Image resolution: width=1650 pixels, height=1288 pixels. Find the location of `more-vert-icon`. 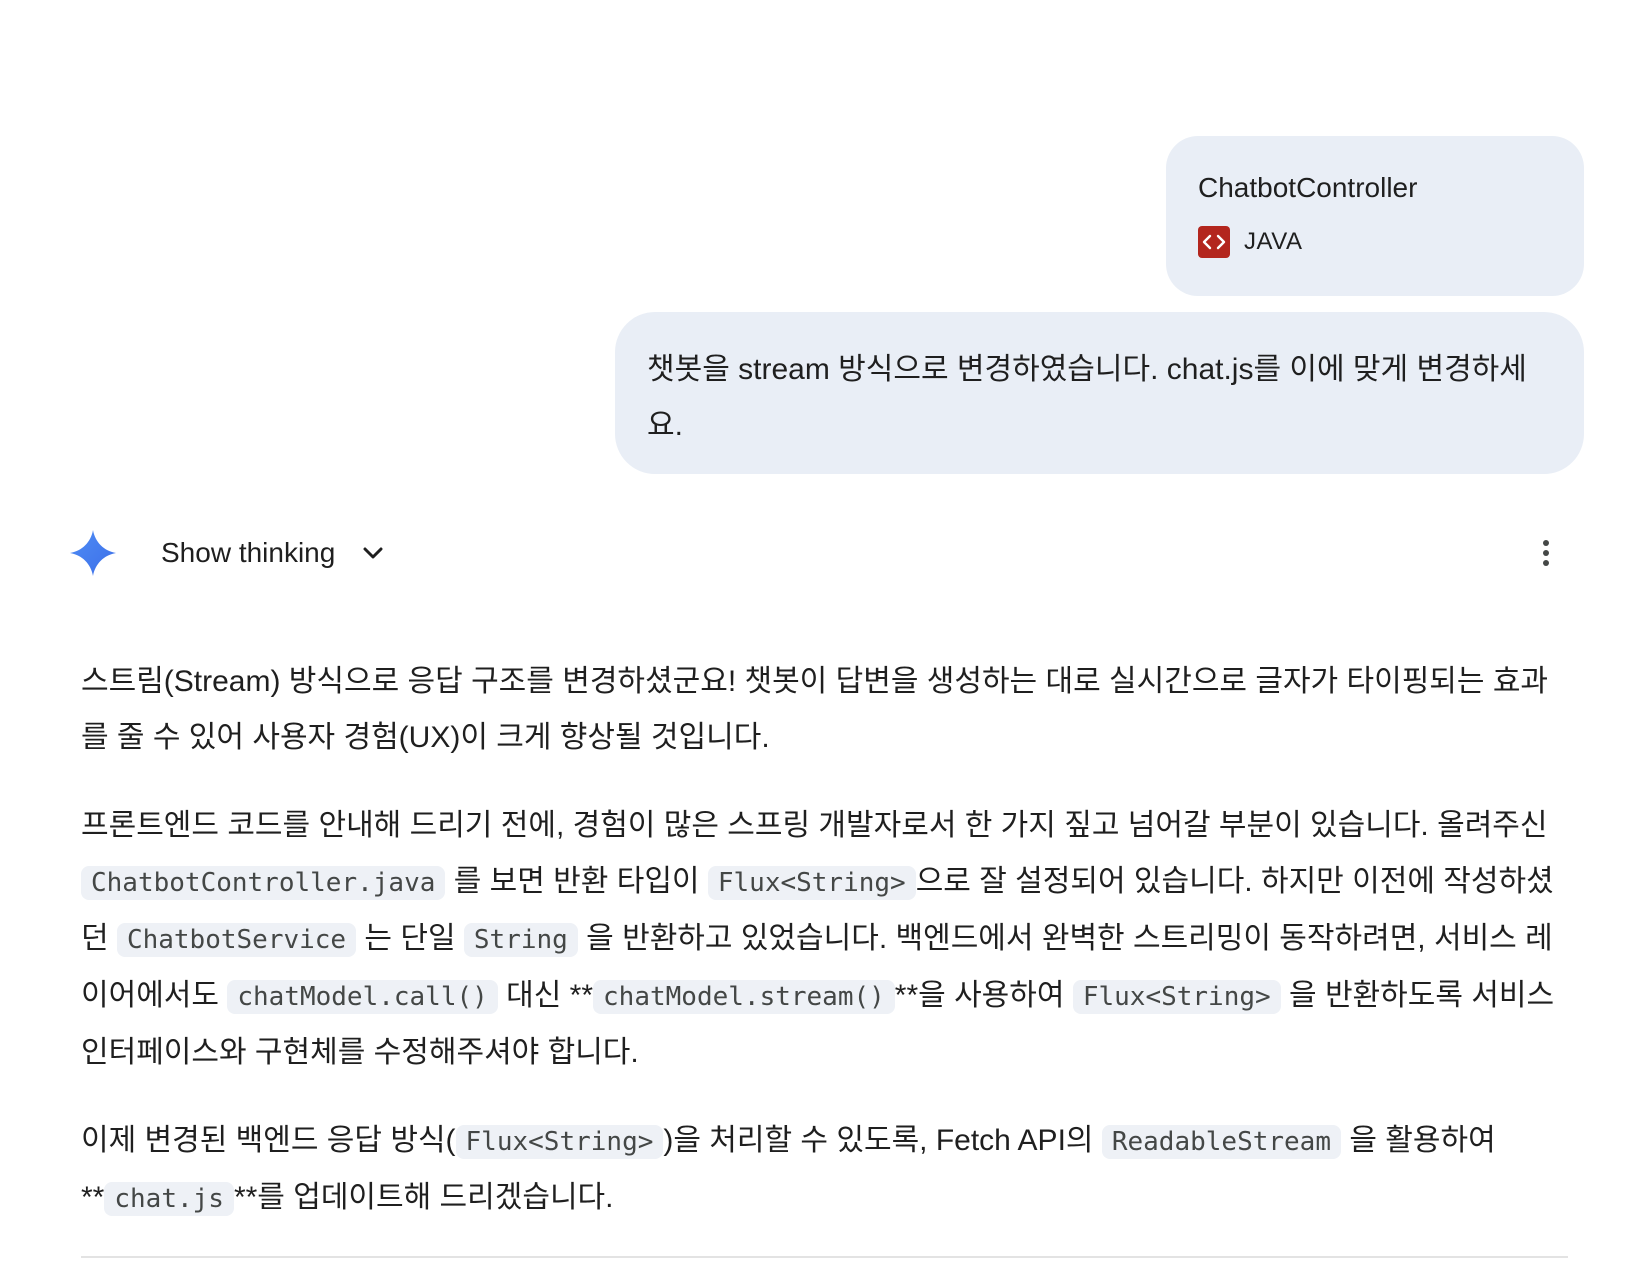

more-vert-icon is located at coordinates (1546, 553).